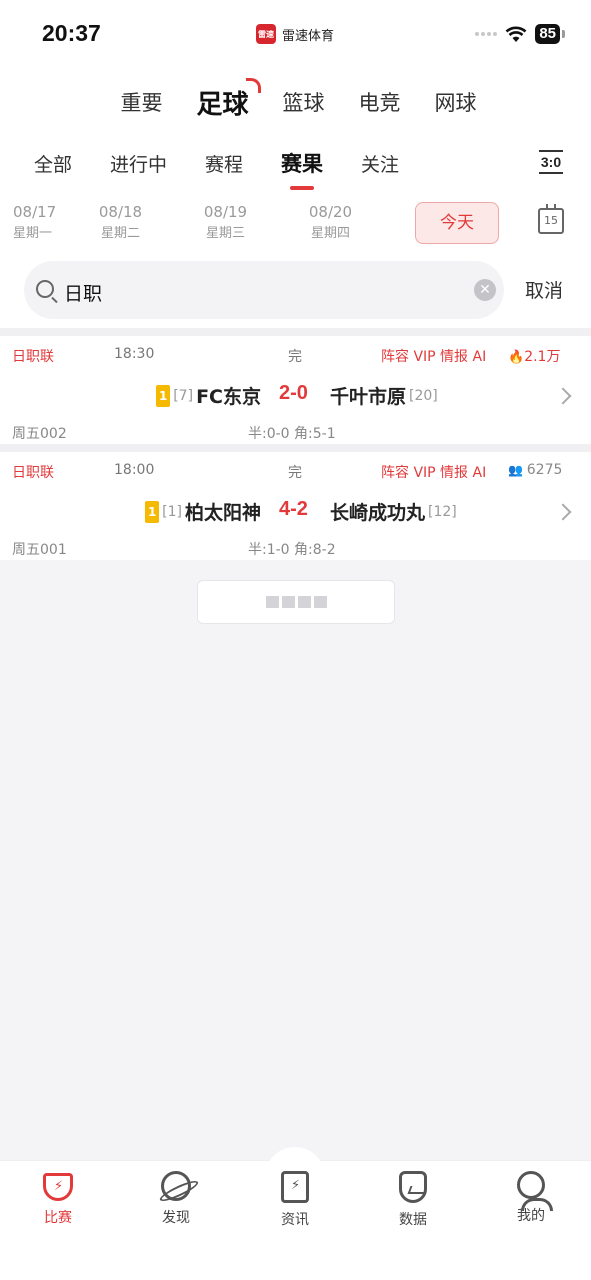 This screenshot has height=1280, width=591. I want to click on search-row: 日职 ✕ 取消, so click(295, 290).